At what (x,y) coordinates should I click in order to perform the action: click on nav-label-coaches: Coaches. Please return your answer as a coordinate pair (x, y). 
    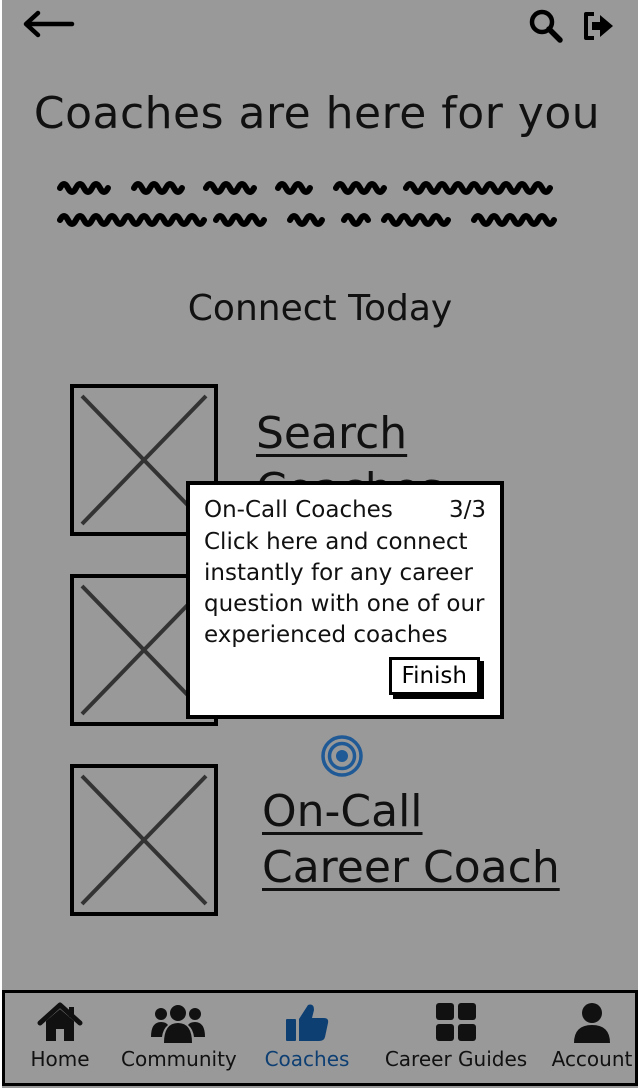
    Looking at the image, I should click on (307, 1059).